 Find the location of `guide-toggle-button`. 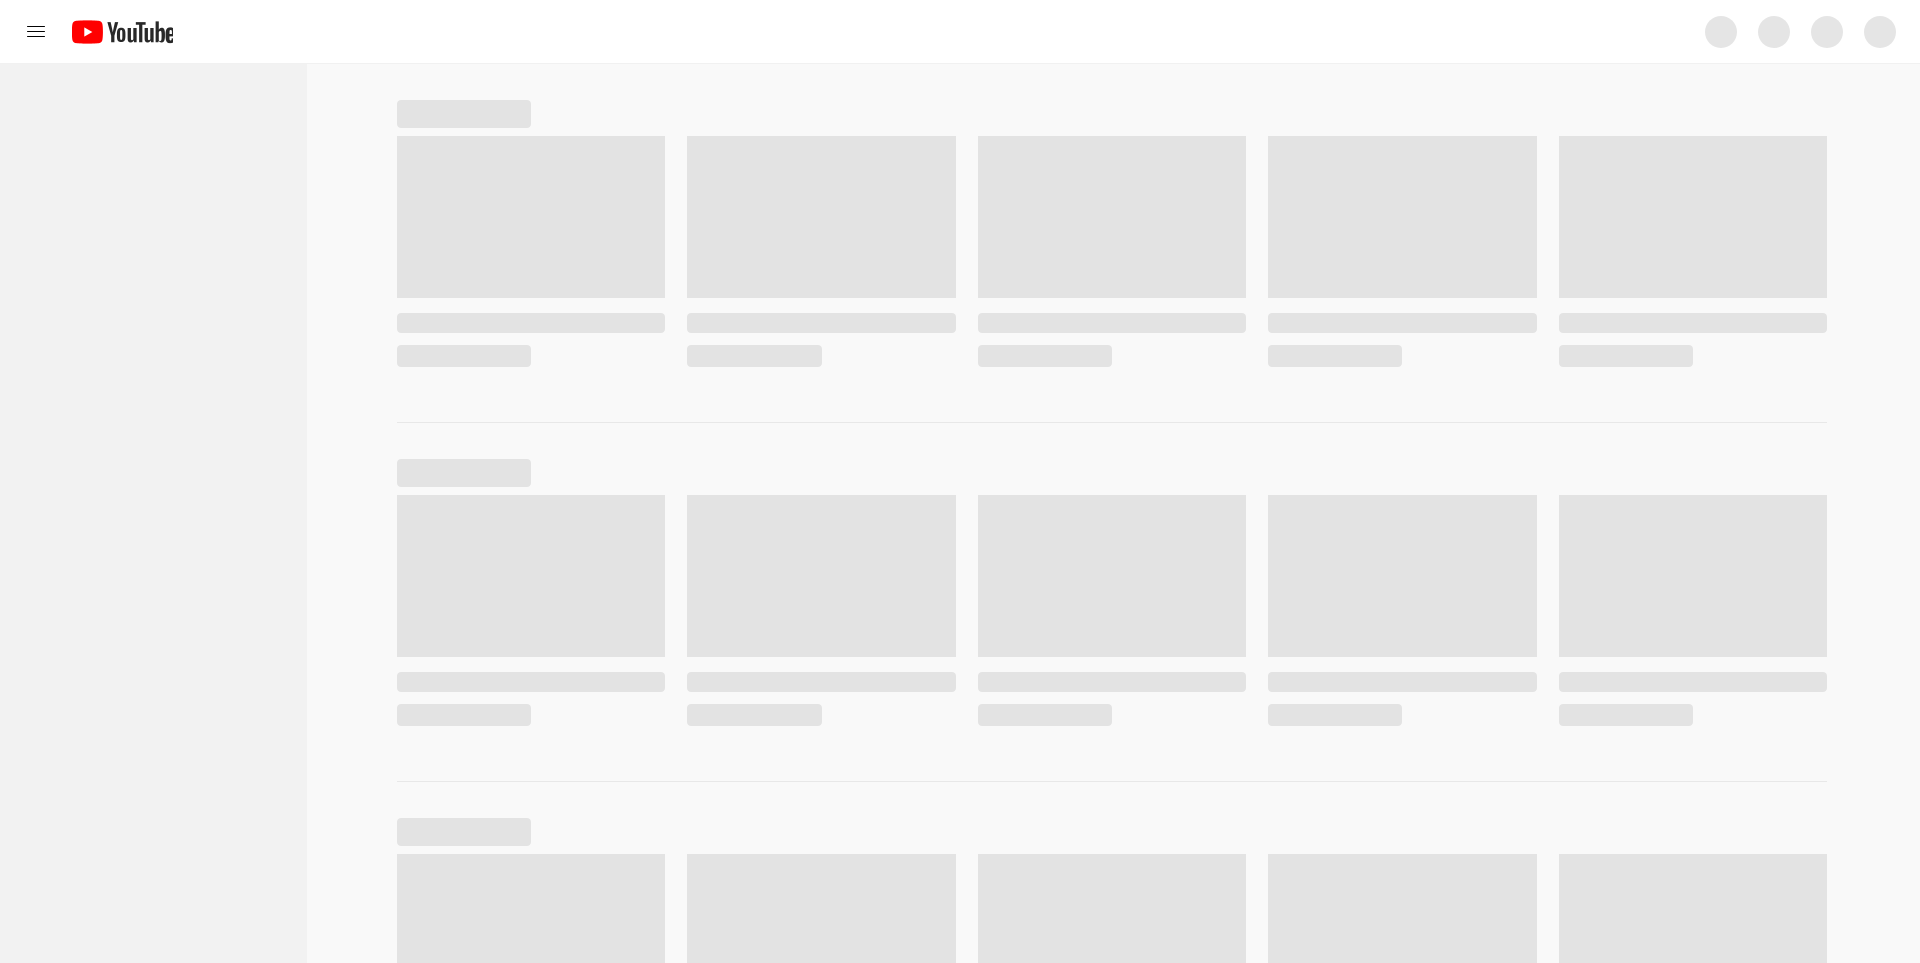

guide-toggle-button is located at coordinates (36, 32).